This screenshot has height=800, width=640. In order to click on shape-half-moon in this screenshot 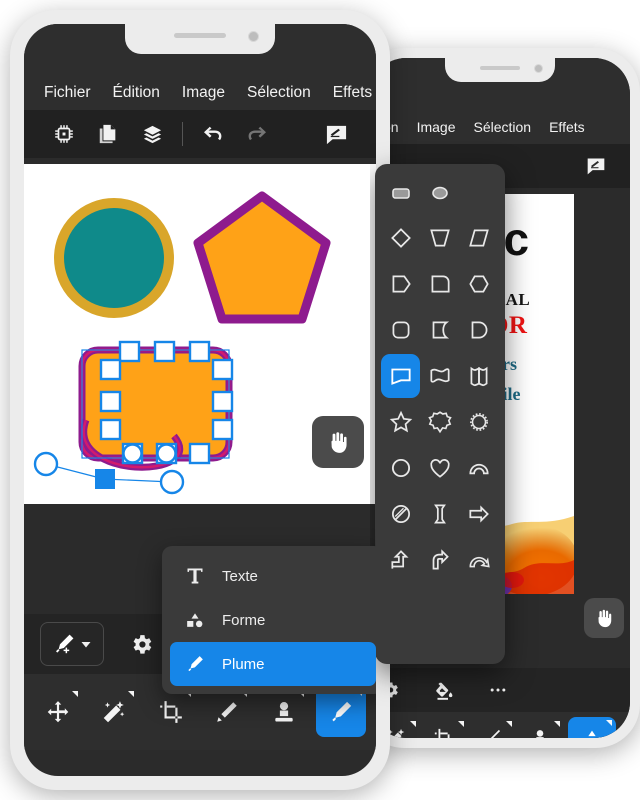, I will do `click(439, 330)`.